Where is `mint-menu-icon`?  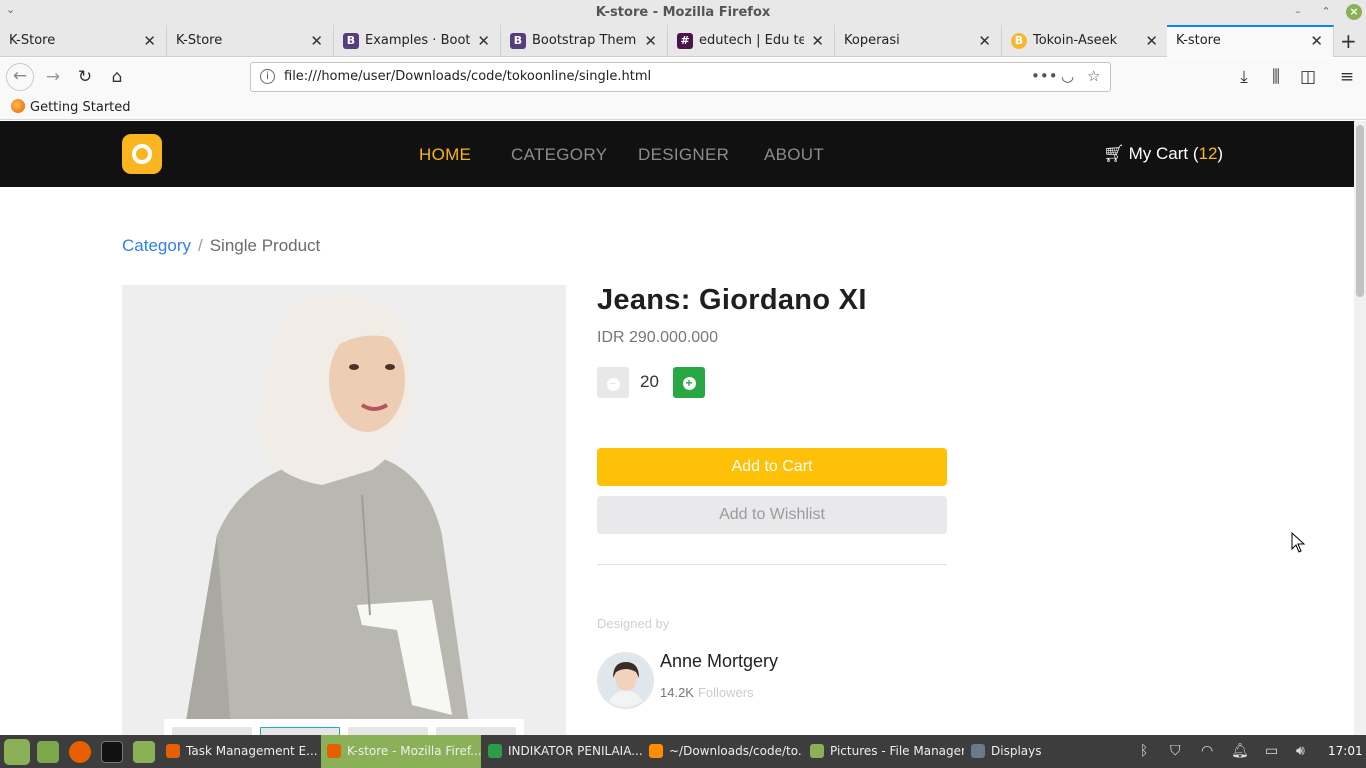 mint-menu-icon is located at coordinates (17, 752).